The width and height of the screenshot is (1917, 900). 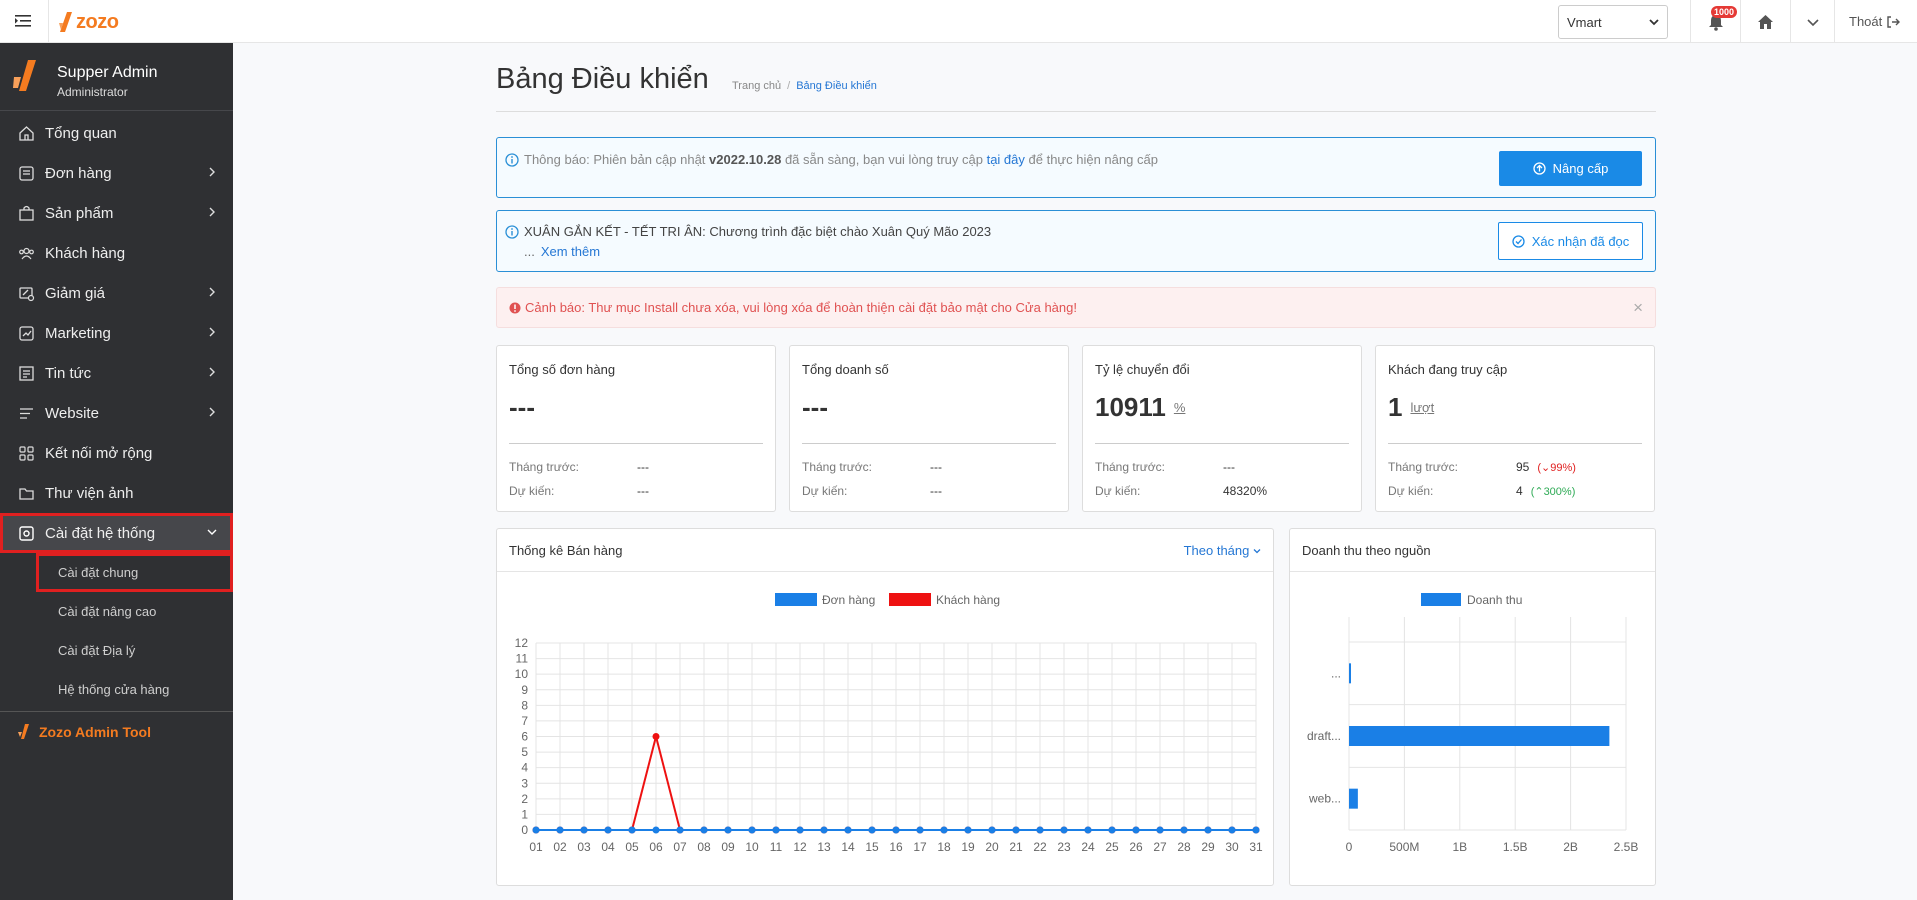 I want to click on sidebar-item-website: Website, so click(x=116, y=413).